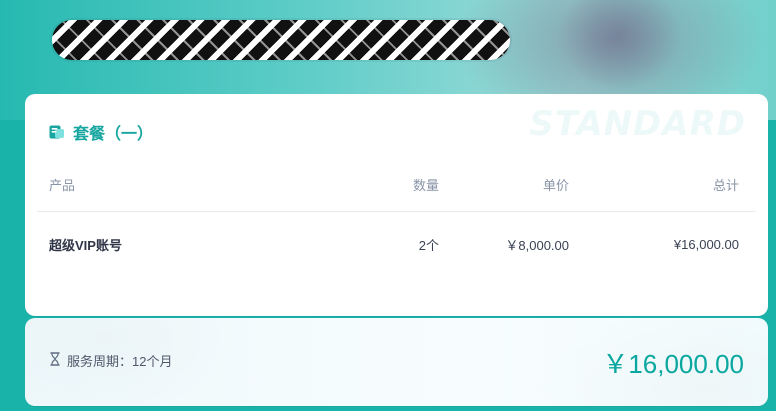 This screenshot has width=776, height=411. Describe the element at coordinates (281, 40) in the screenshot. I see `redacted-title` at that location.